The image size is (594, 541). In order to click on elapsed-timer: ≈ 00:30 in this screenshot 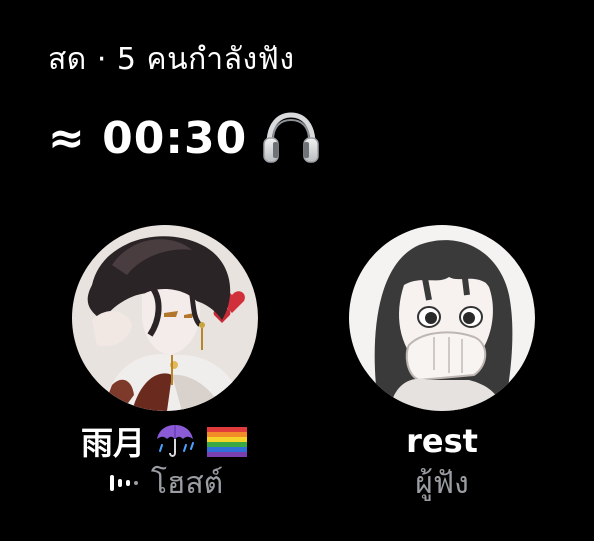, I will do `click(148, 138)`.